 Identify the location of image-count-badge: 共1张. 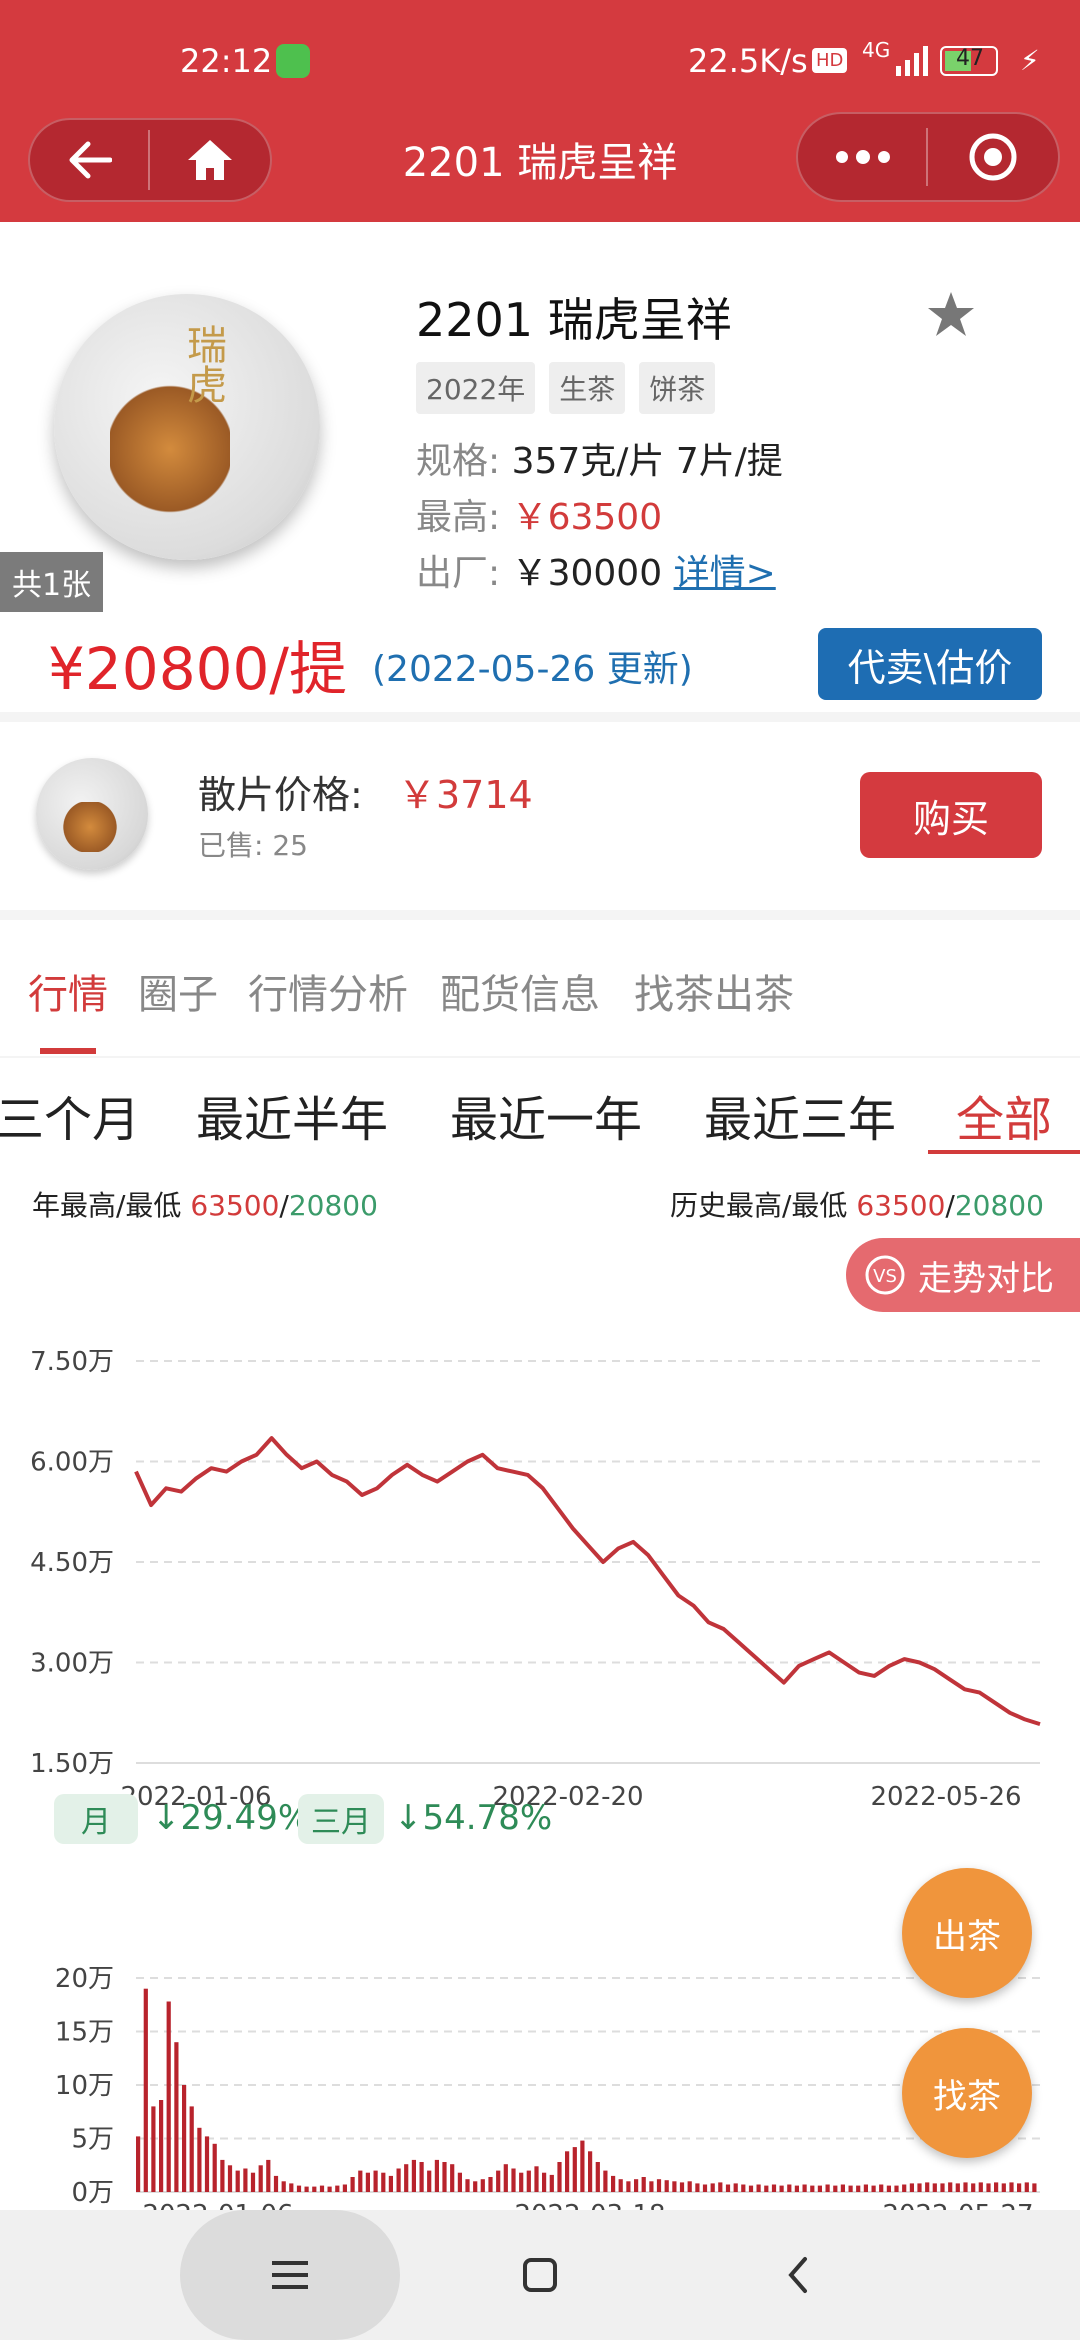
(52, 582).